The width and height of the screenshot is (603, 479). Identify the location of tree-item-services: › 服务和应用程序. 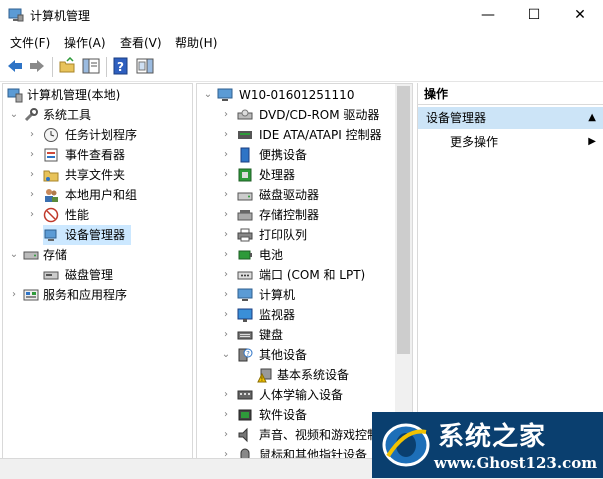
(97, 295).